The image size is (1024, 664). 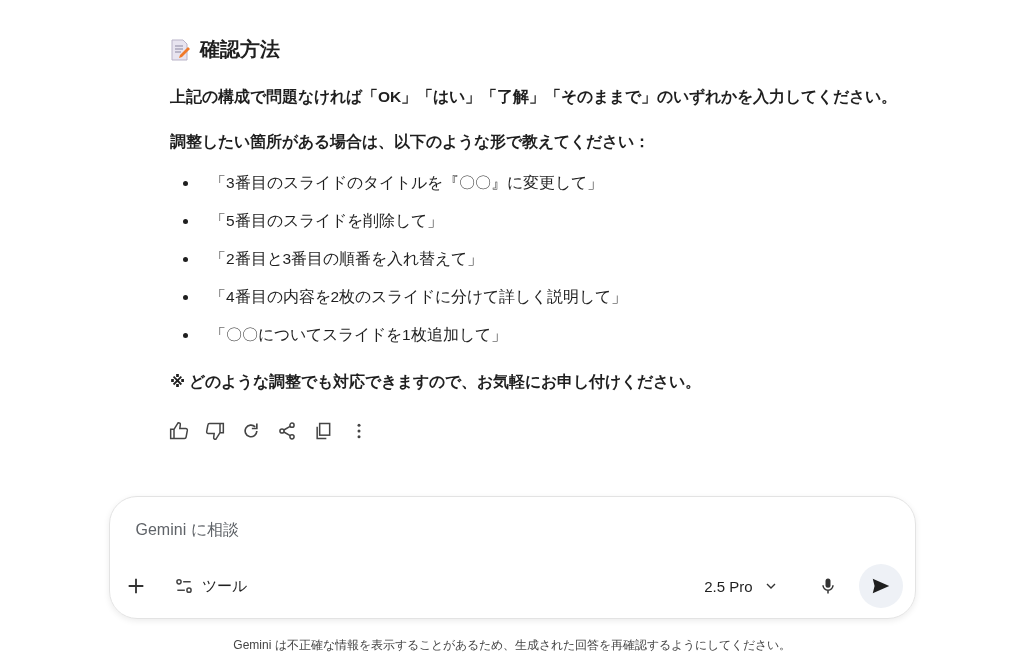 I want to click on example-text: 「〇〇についてスライドを1枚追加して」, so click(x=358, y=334).